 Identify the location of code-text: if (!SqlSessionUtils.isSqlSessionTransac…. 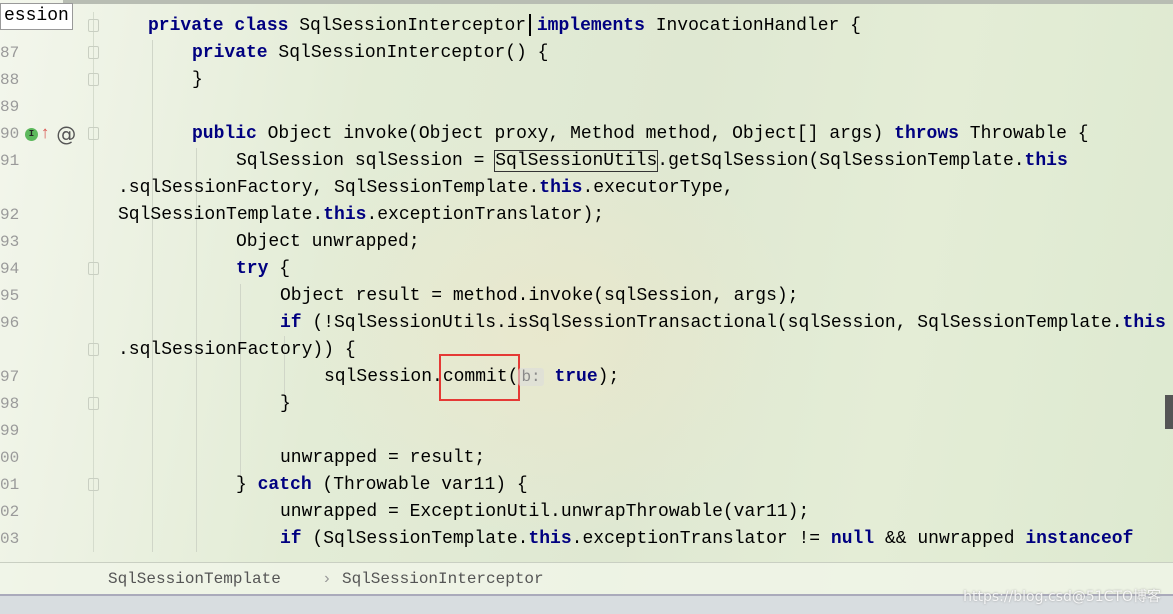
(726, 323).